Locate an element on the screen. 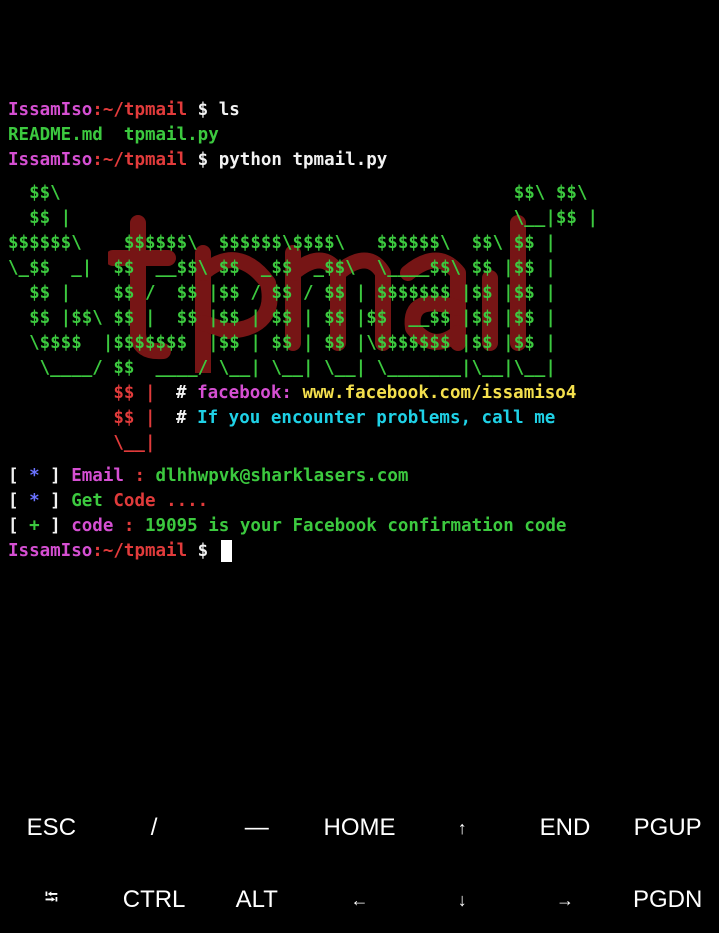 The width and height of the screenshot is (719, 933). info-facebook-label: facebook: is located at coordinates (244, 393).